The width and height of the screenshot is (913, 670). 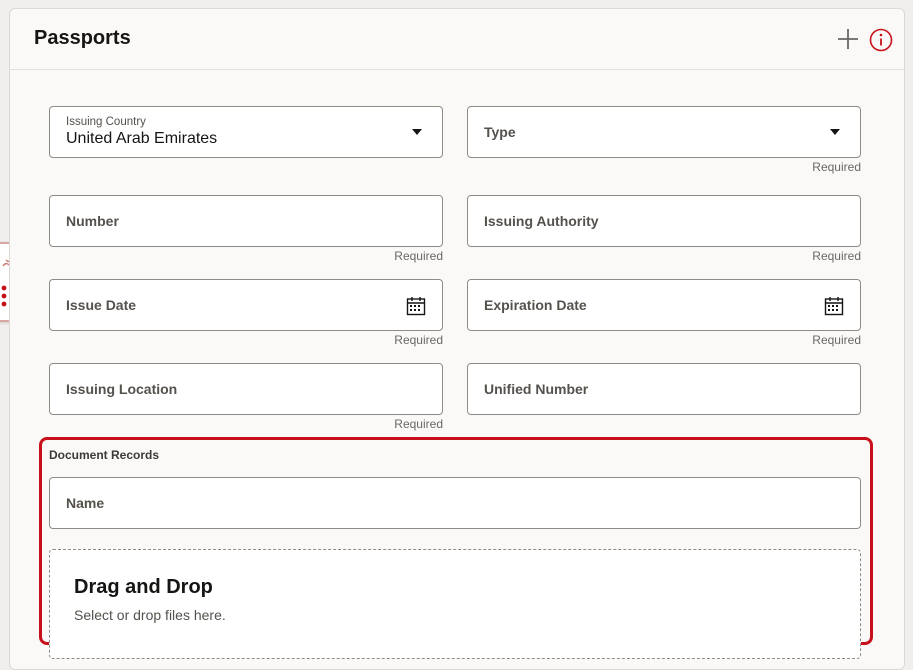 What do you see at coordinates (82, 38) in the screenshot?
I see `panel-title: Passports` at bounding box center [82, 38].